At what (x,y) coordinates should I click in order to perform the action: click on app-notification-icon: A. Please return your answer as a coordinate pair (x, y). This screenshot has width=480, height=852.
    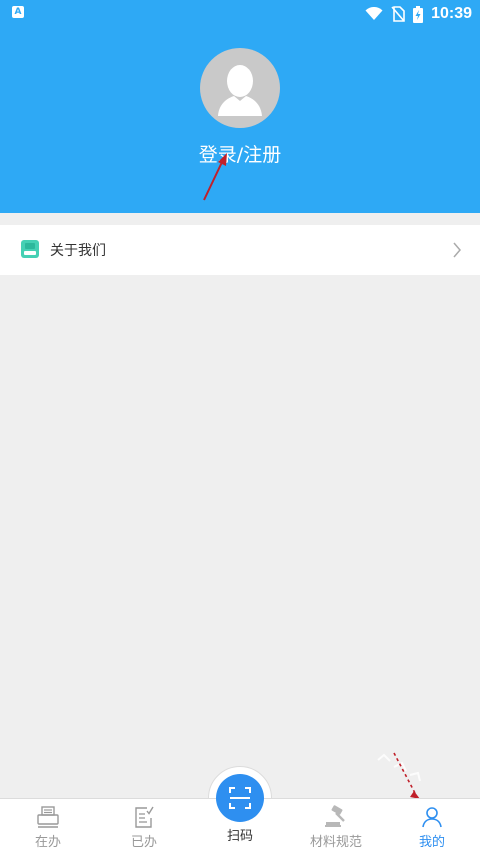
    Looking at the image, I should click on (18, 12).